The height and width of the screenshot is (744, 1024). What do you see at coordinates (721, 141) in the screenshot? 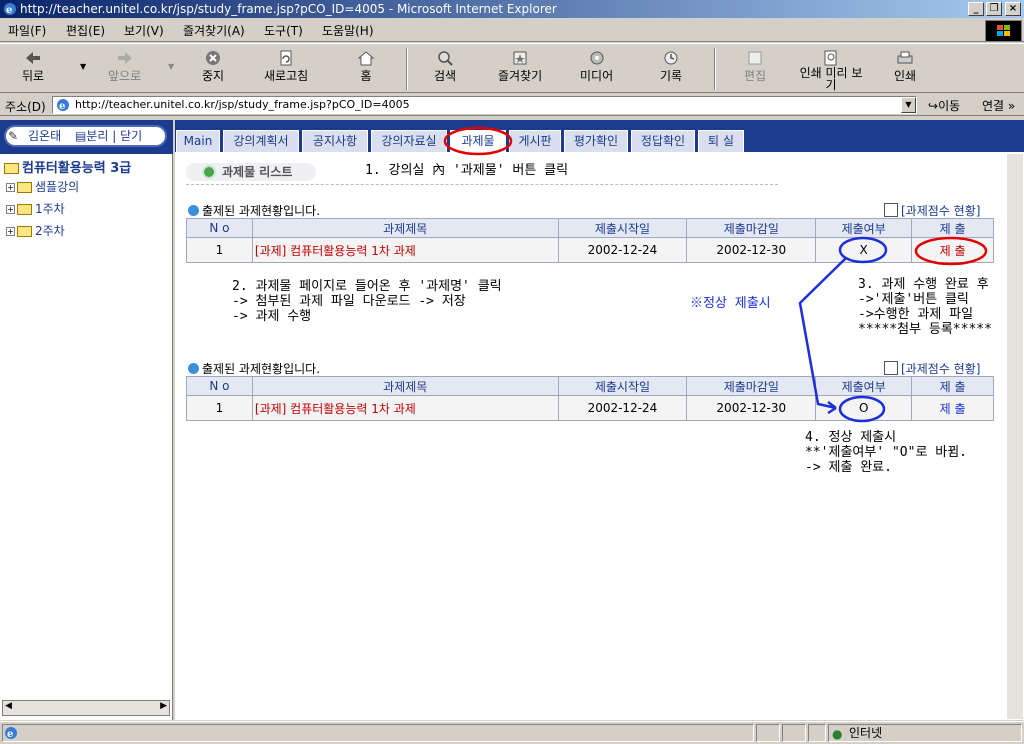
I see `tab-exit: 퇴 실` at bounding box center [721, 141].